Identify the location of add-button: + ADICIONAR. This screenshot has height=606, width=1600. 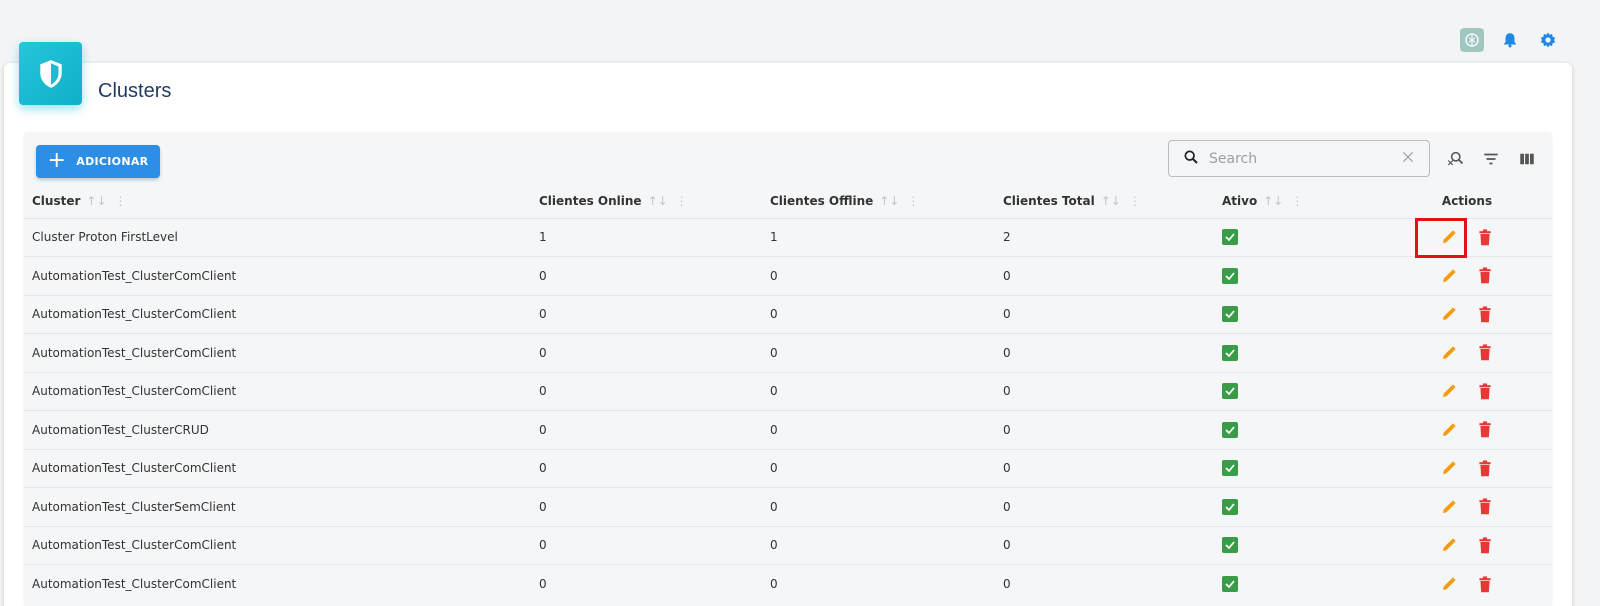
(98, 161).